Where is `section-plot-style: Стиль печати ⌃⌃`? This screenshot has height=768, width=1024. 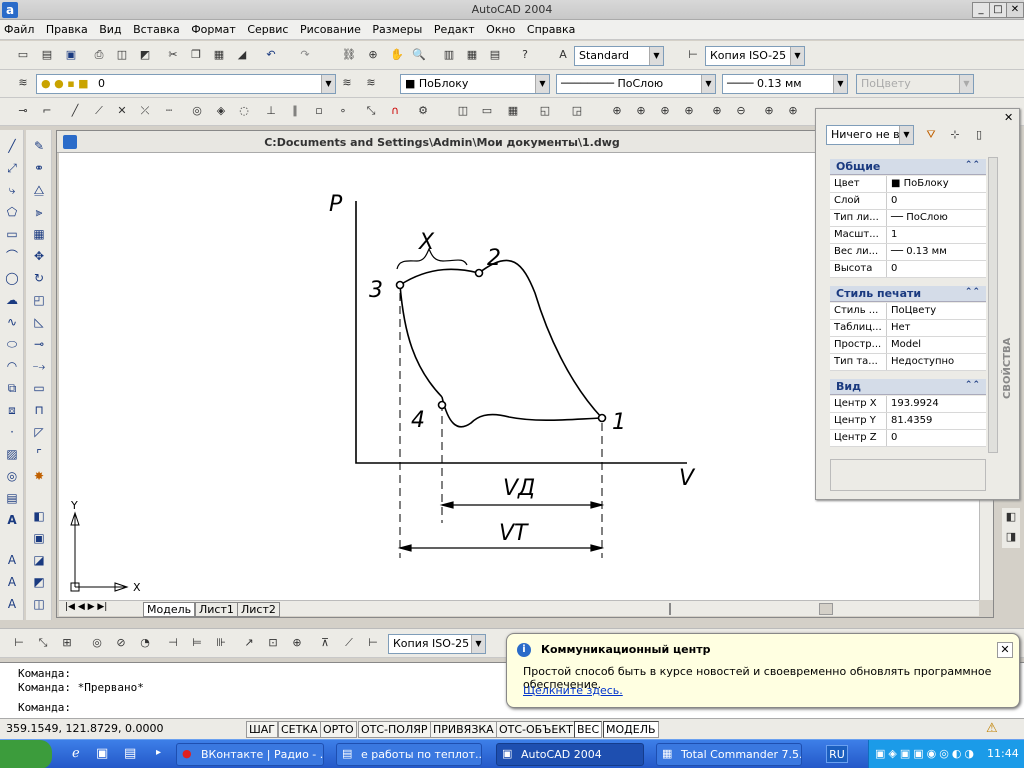
section-plot-style: Стиль печати ⌃⌃ is located at coordinates (908, 294).